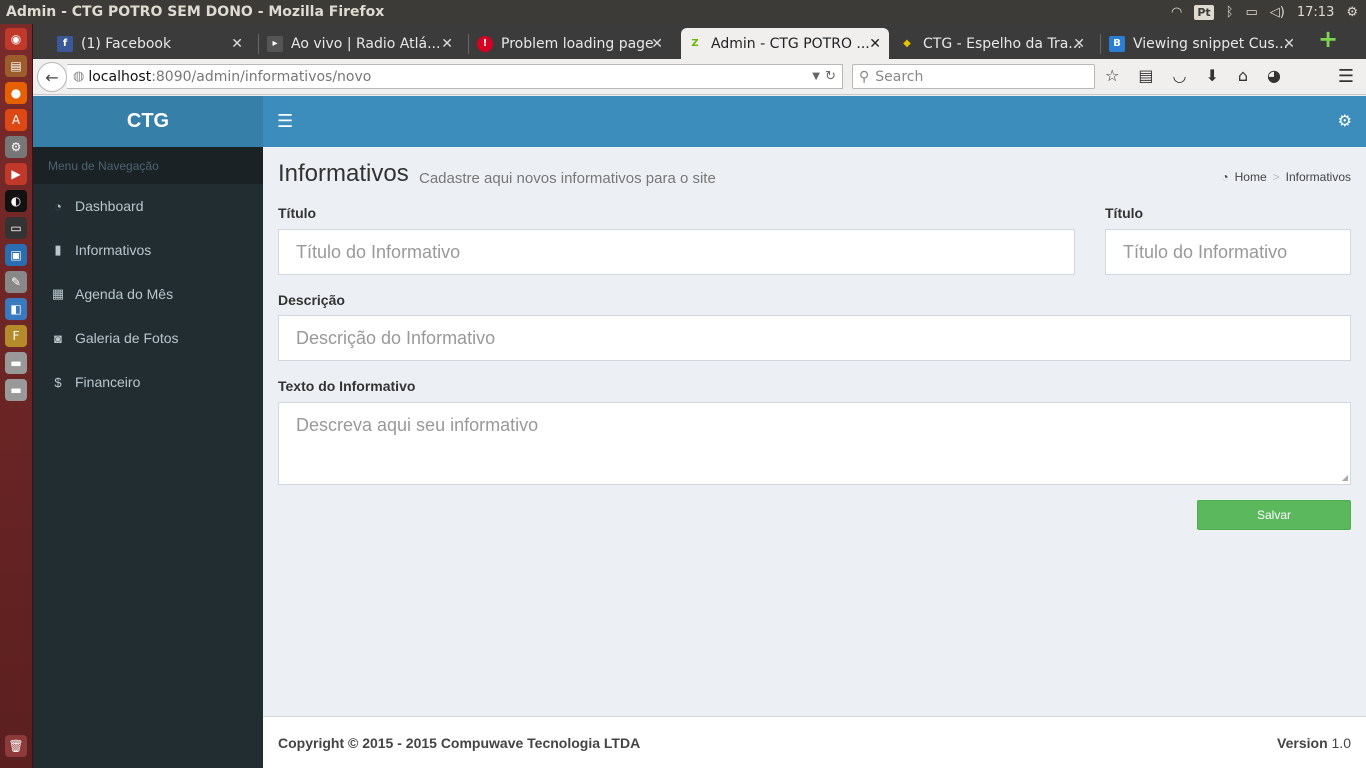 The height and width of the screenshot is (768, 1366). I want to click on titulo2-label: Título, so click(1124, 213).